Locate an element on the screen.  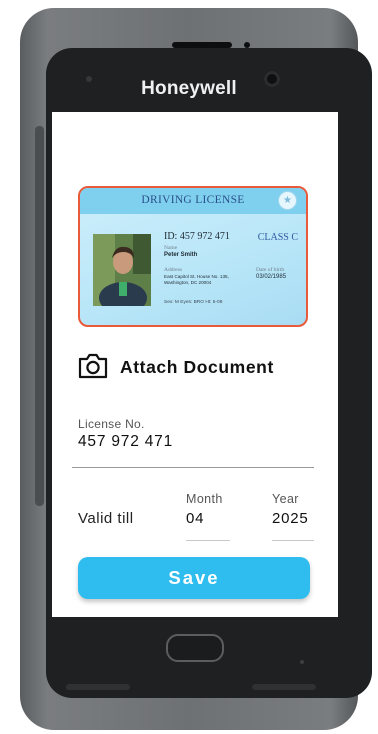
earpiece-speaker is located at coordinates (202, 45).